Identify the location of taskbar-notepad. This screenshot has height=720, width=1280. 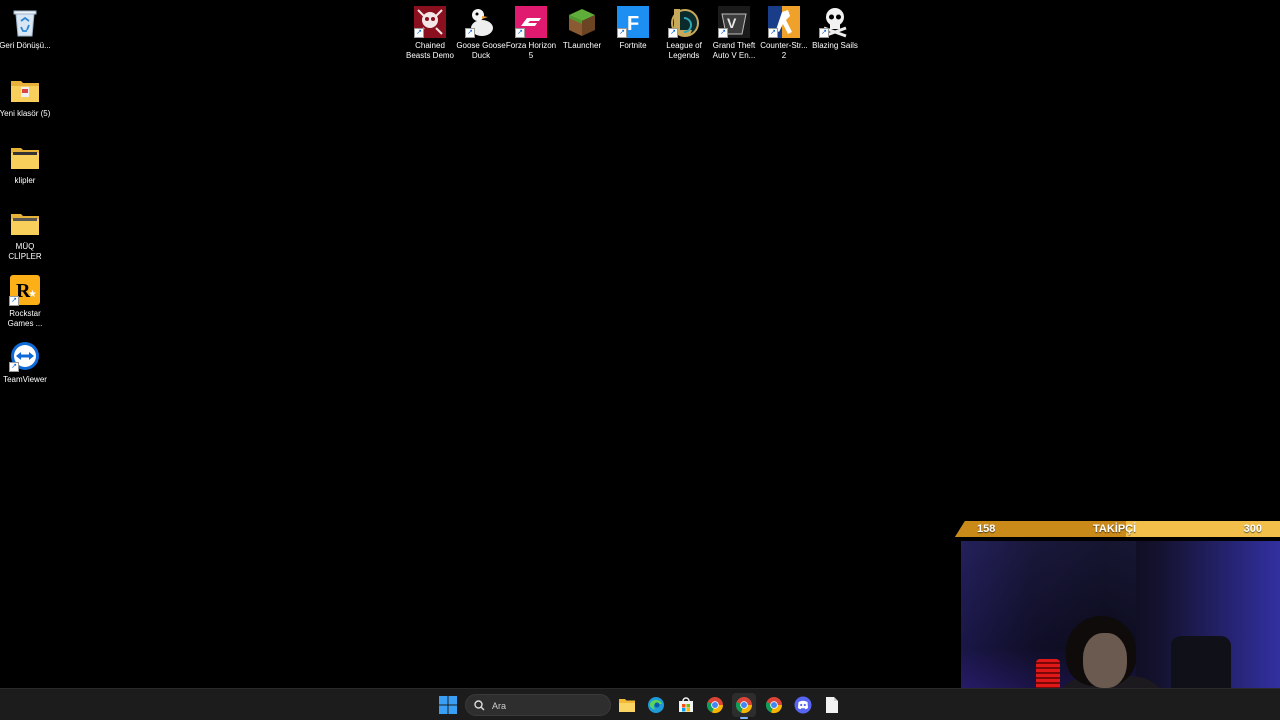
(832, 705).